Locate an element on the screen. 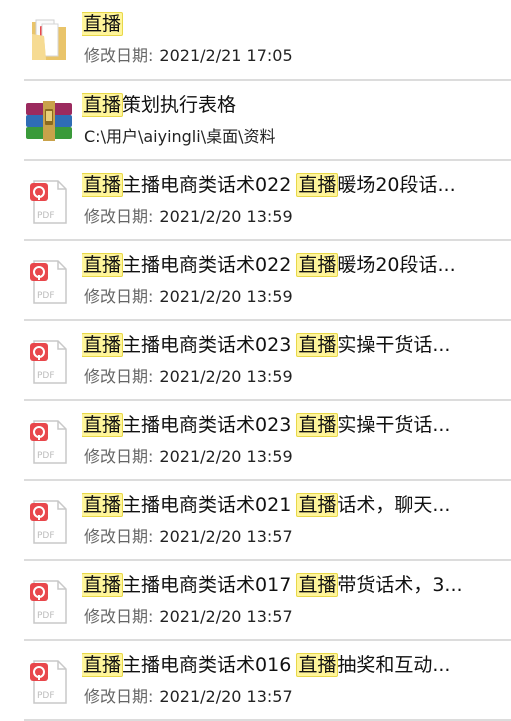 The width and height of the screenshot is (511, 721). result-path: C:\用户\aiyingli\桌面\资料 is located at coordinates (179, 137).